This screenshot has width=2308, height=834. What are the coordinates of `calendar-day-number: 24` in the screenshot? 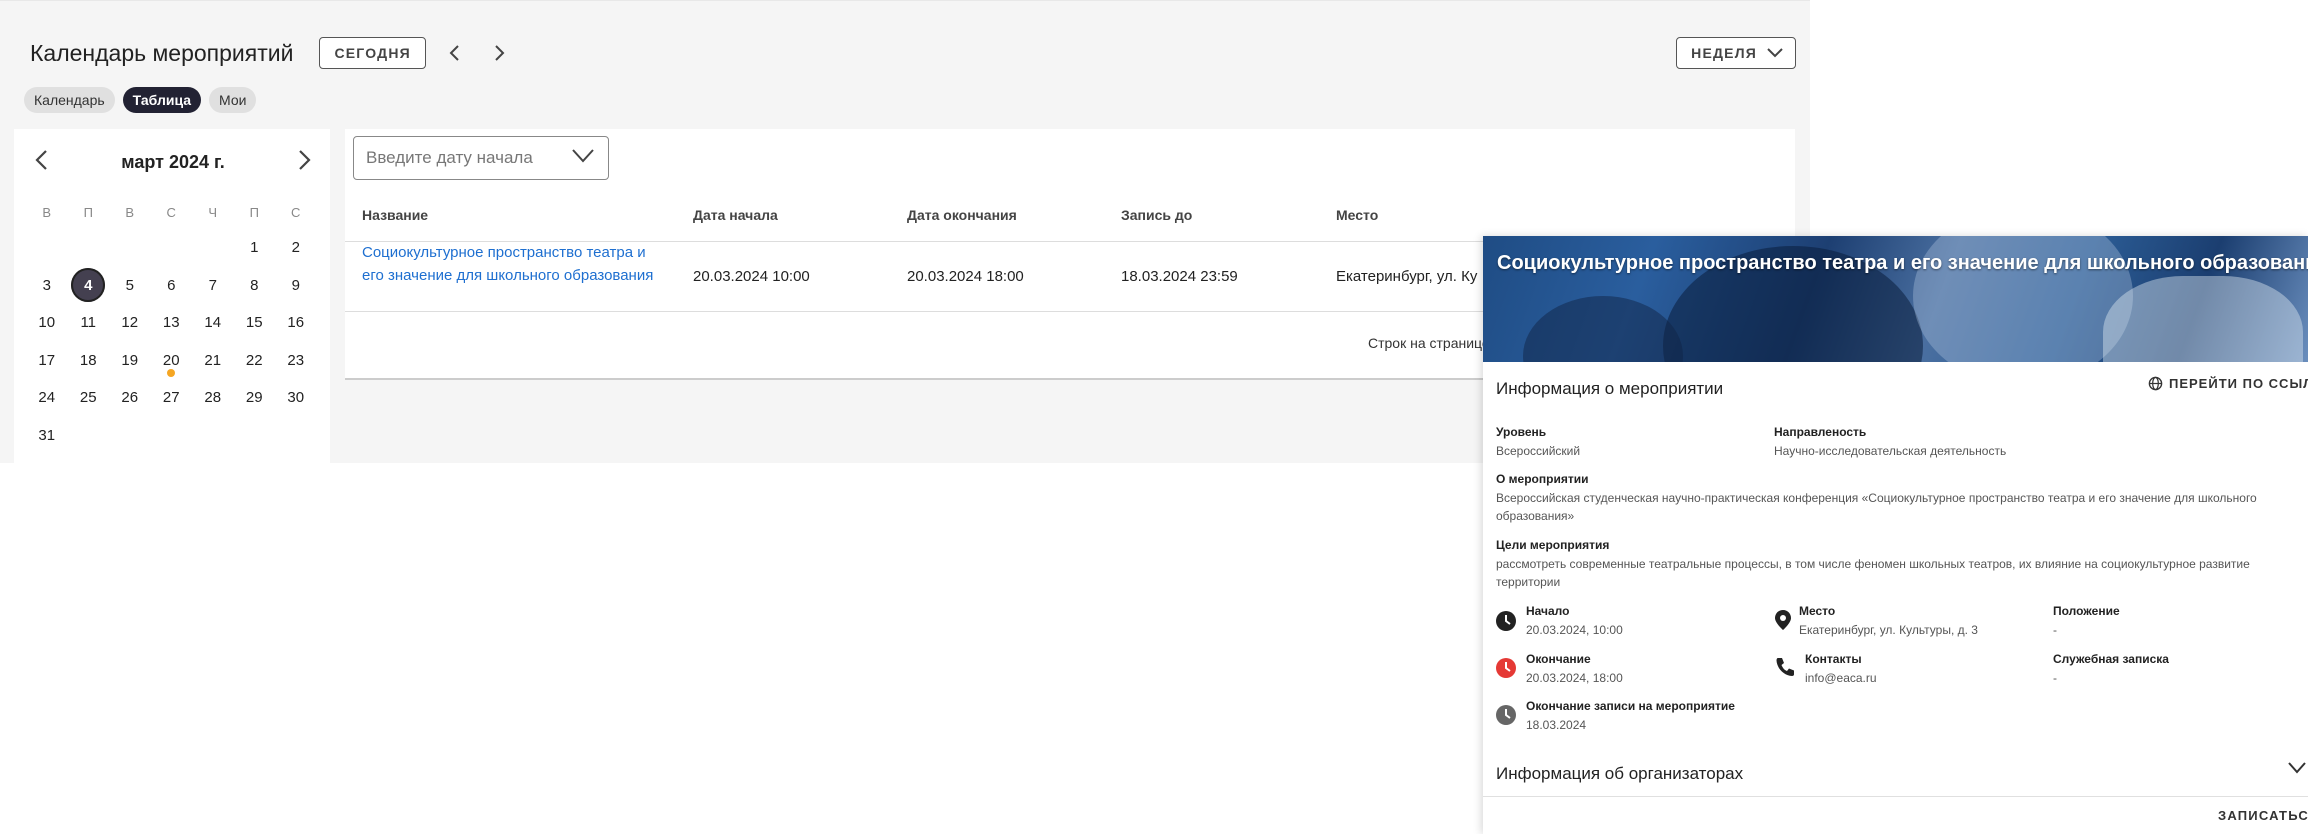 It's located at (47, 398).